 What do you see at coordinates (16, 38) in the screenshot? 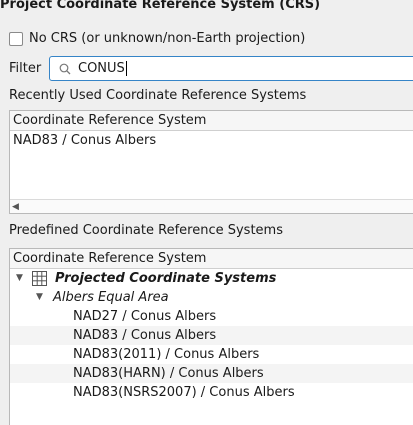
I see `no-crs-checkbox` at bounding box center [16, 38].